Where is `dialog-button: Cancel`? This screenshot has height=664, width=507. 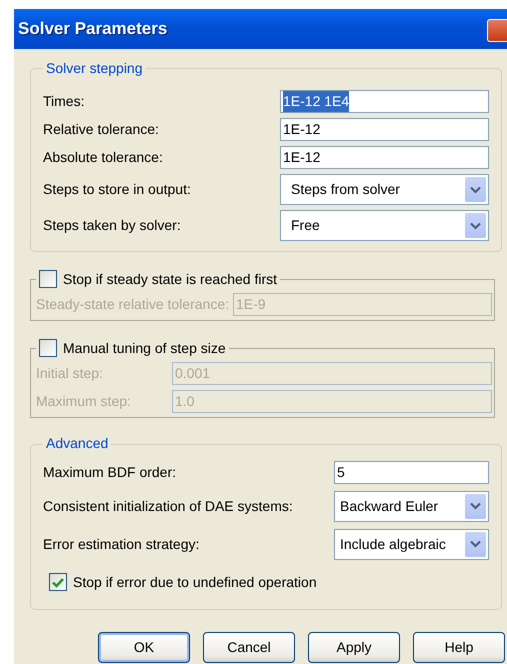
dialog-button: Cancel is located at coordinates (249, 647).